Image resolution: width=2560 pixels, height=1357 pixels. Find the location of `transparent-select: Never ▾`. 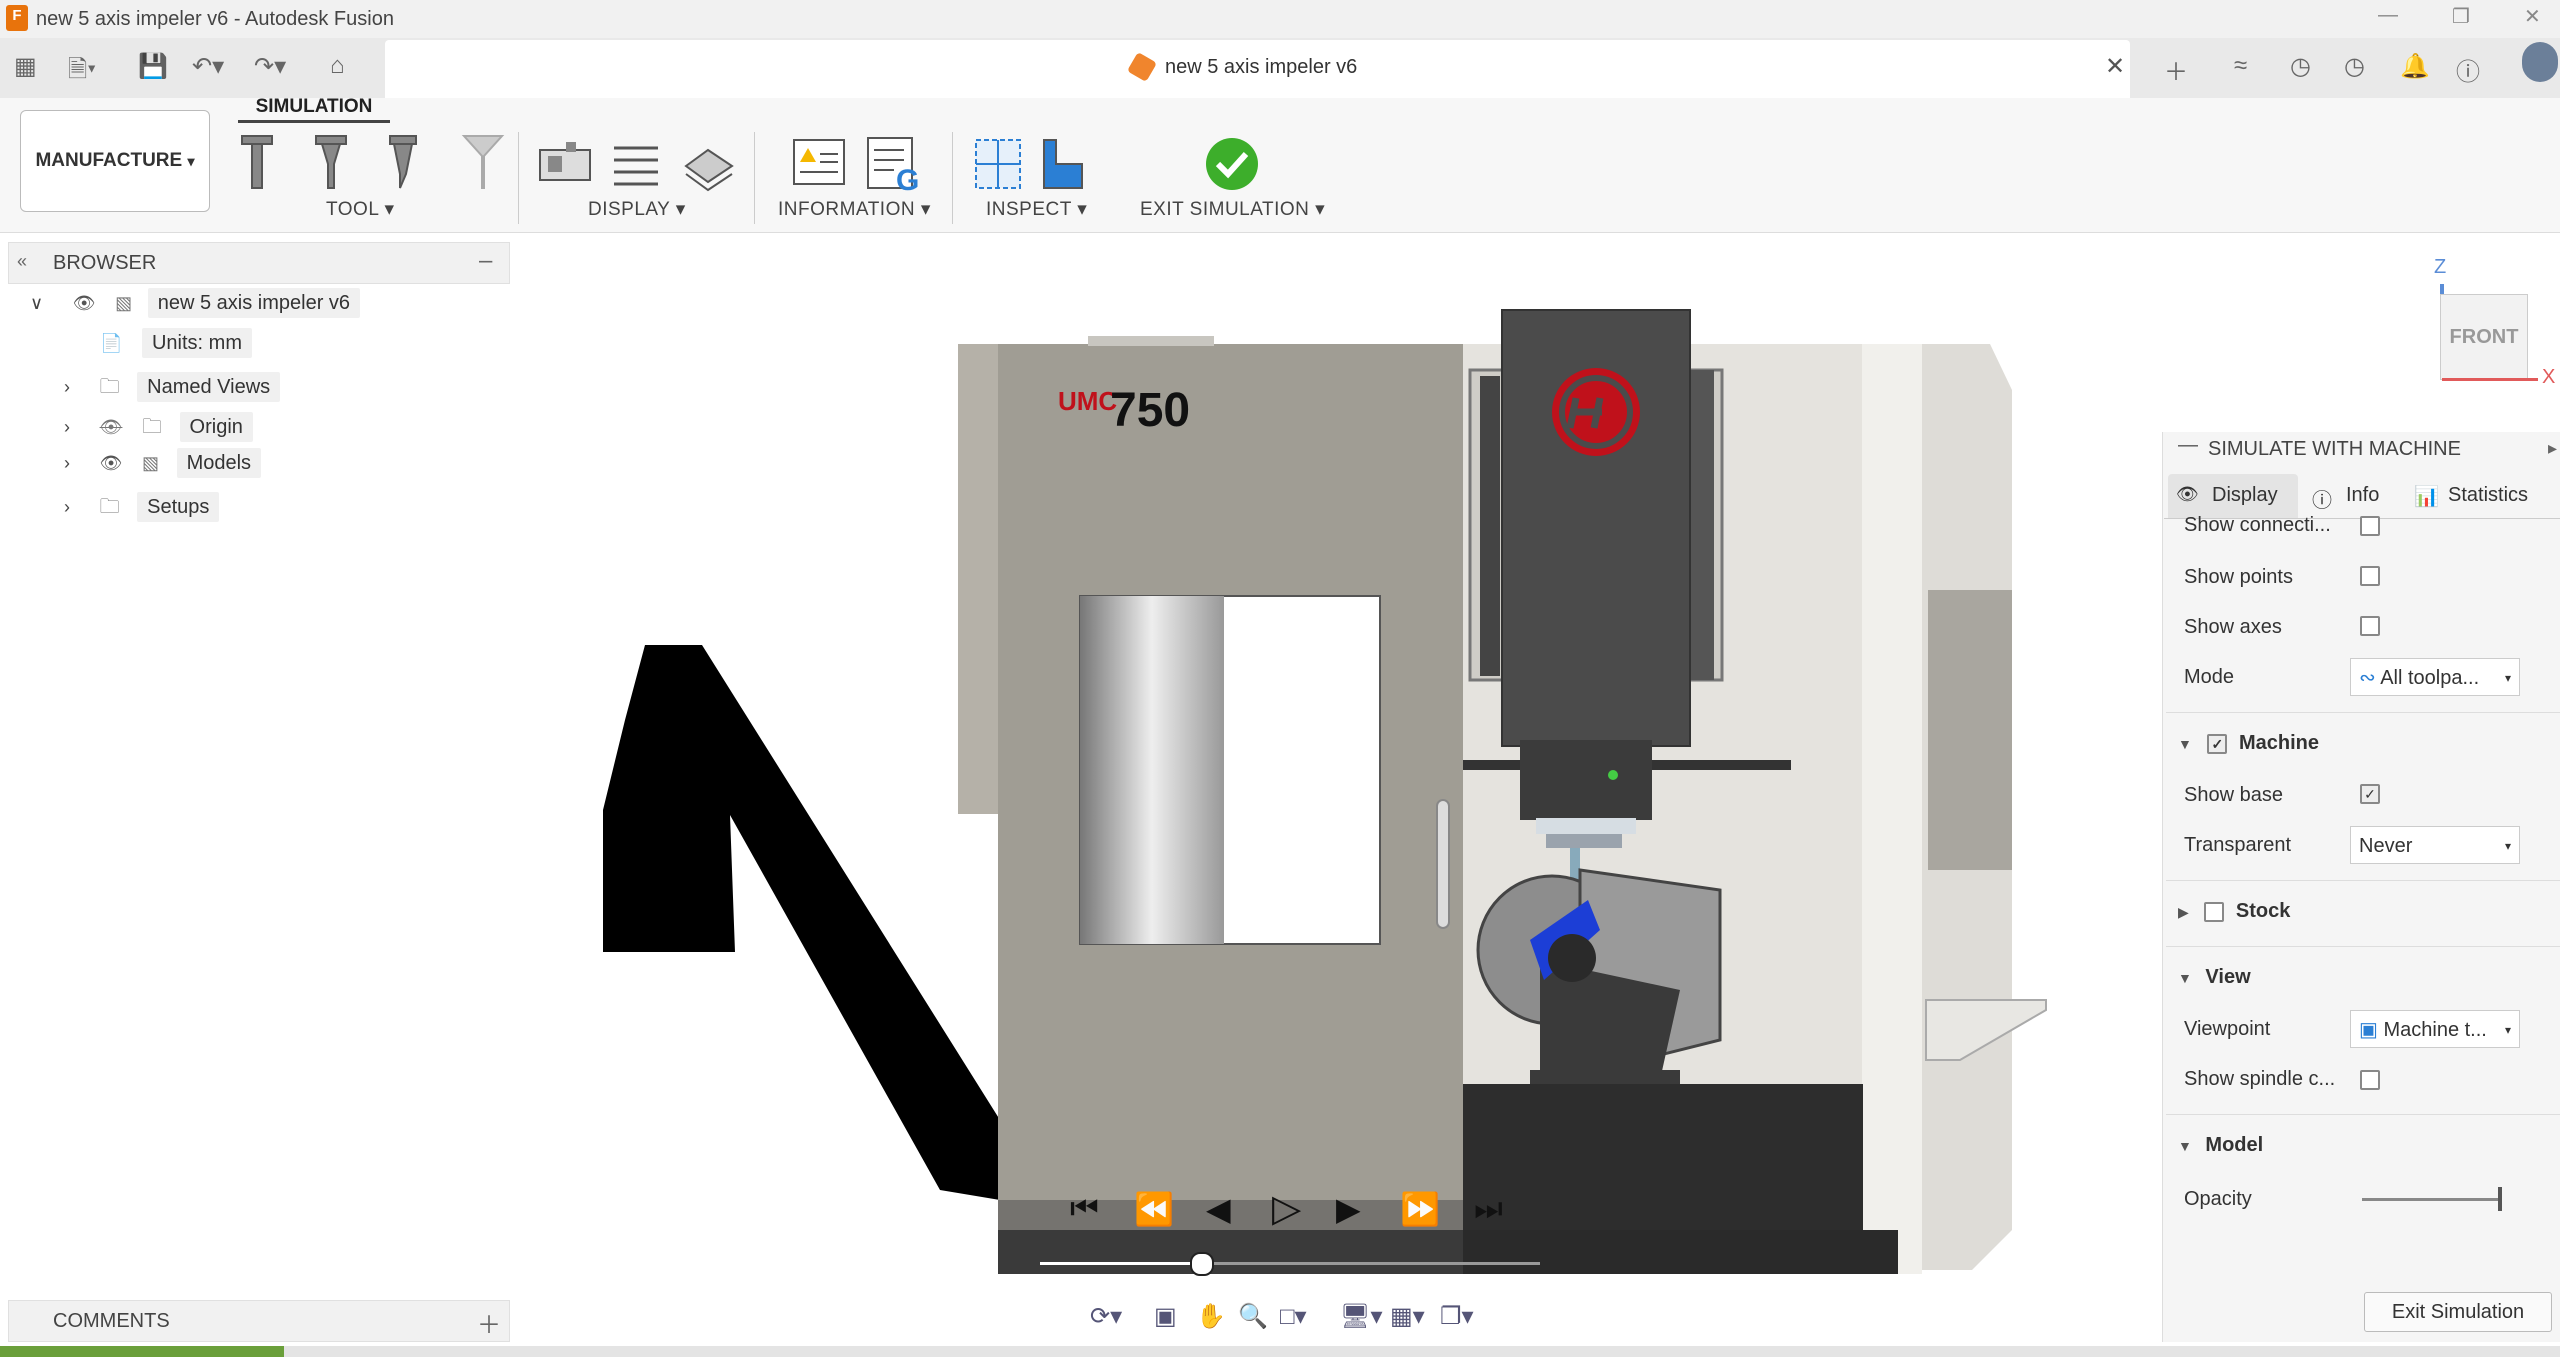

transparent-select: Never ▾ is located at coordinates (2435, 845).